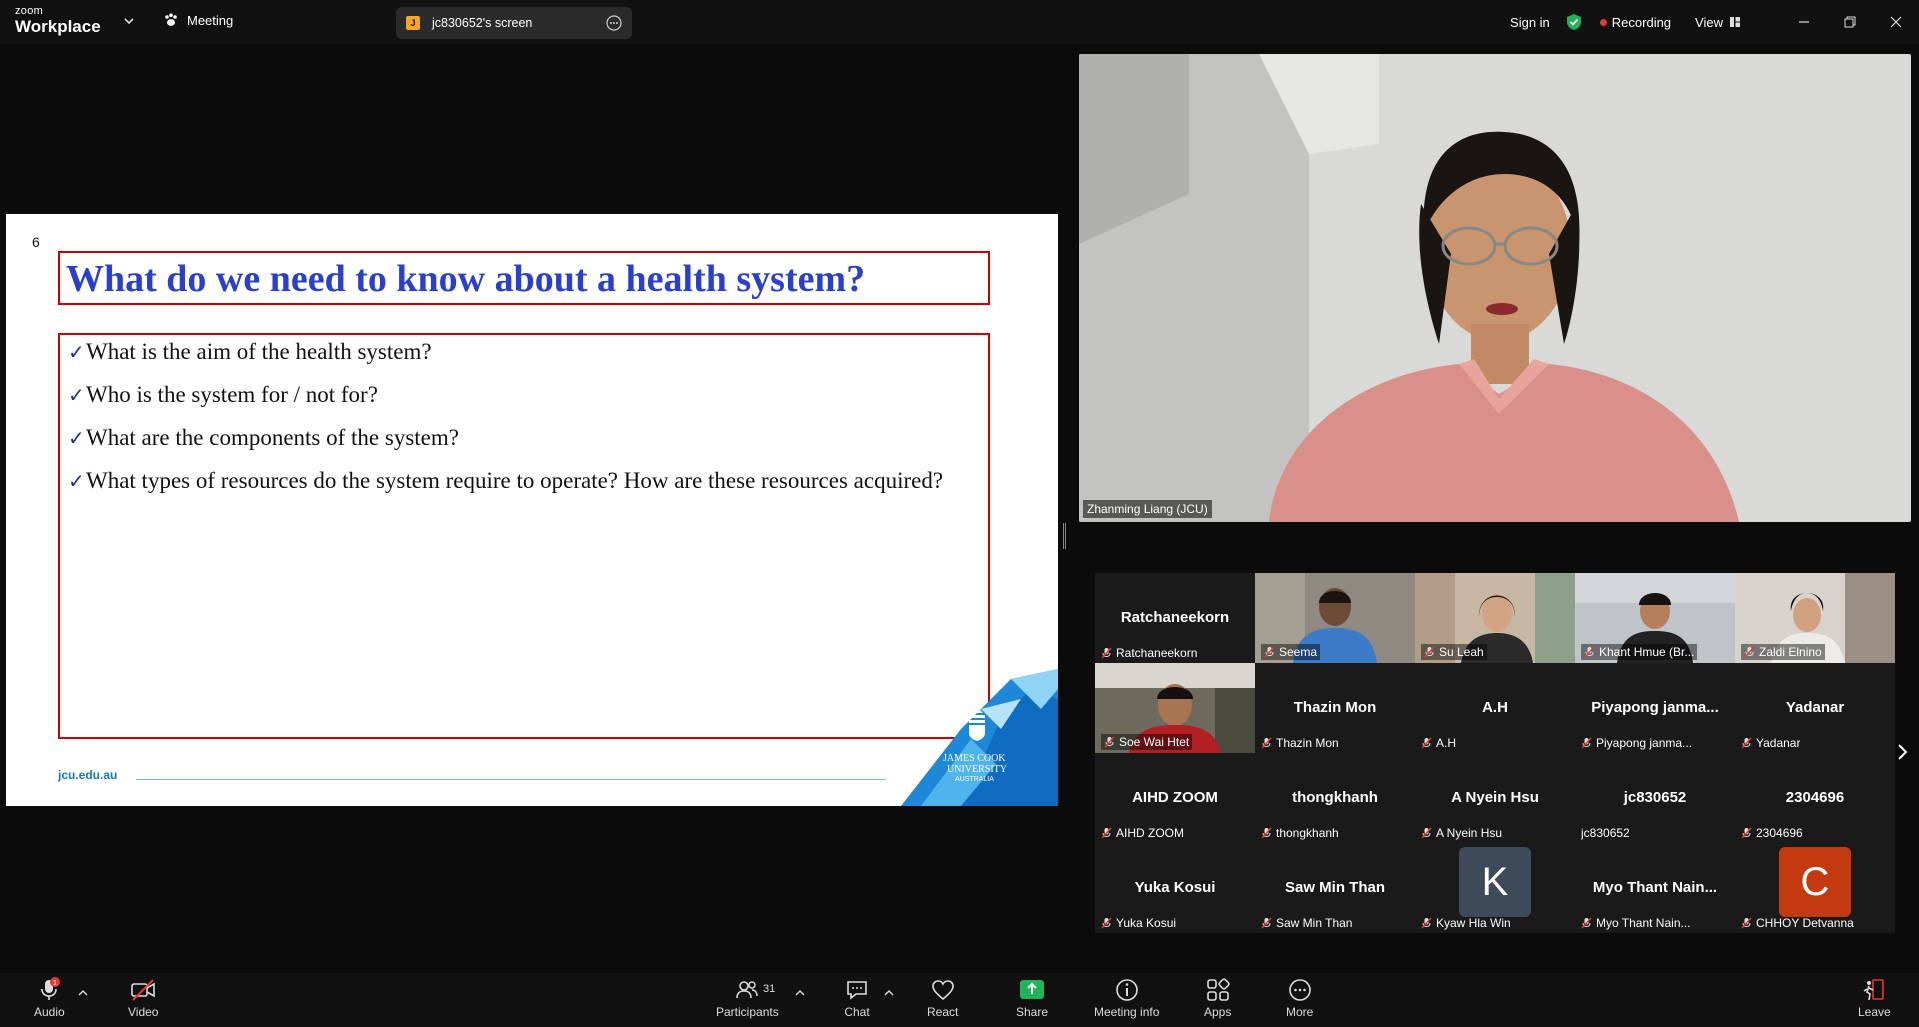  I want to click on participant-tile: C CHHOY Detvanna, so click(1815, 888).